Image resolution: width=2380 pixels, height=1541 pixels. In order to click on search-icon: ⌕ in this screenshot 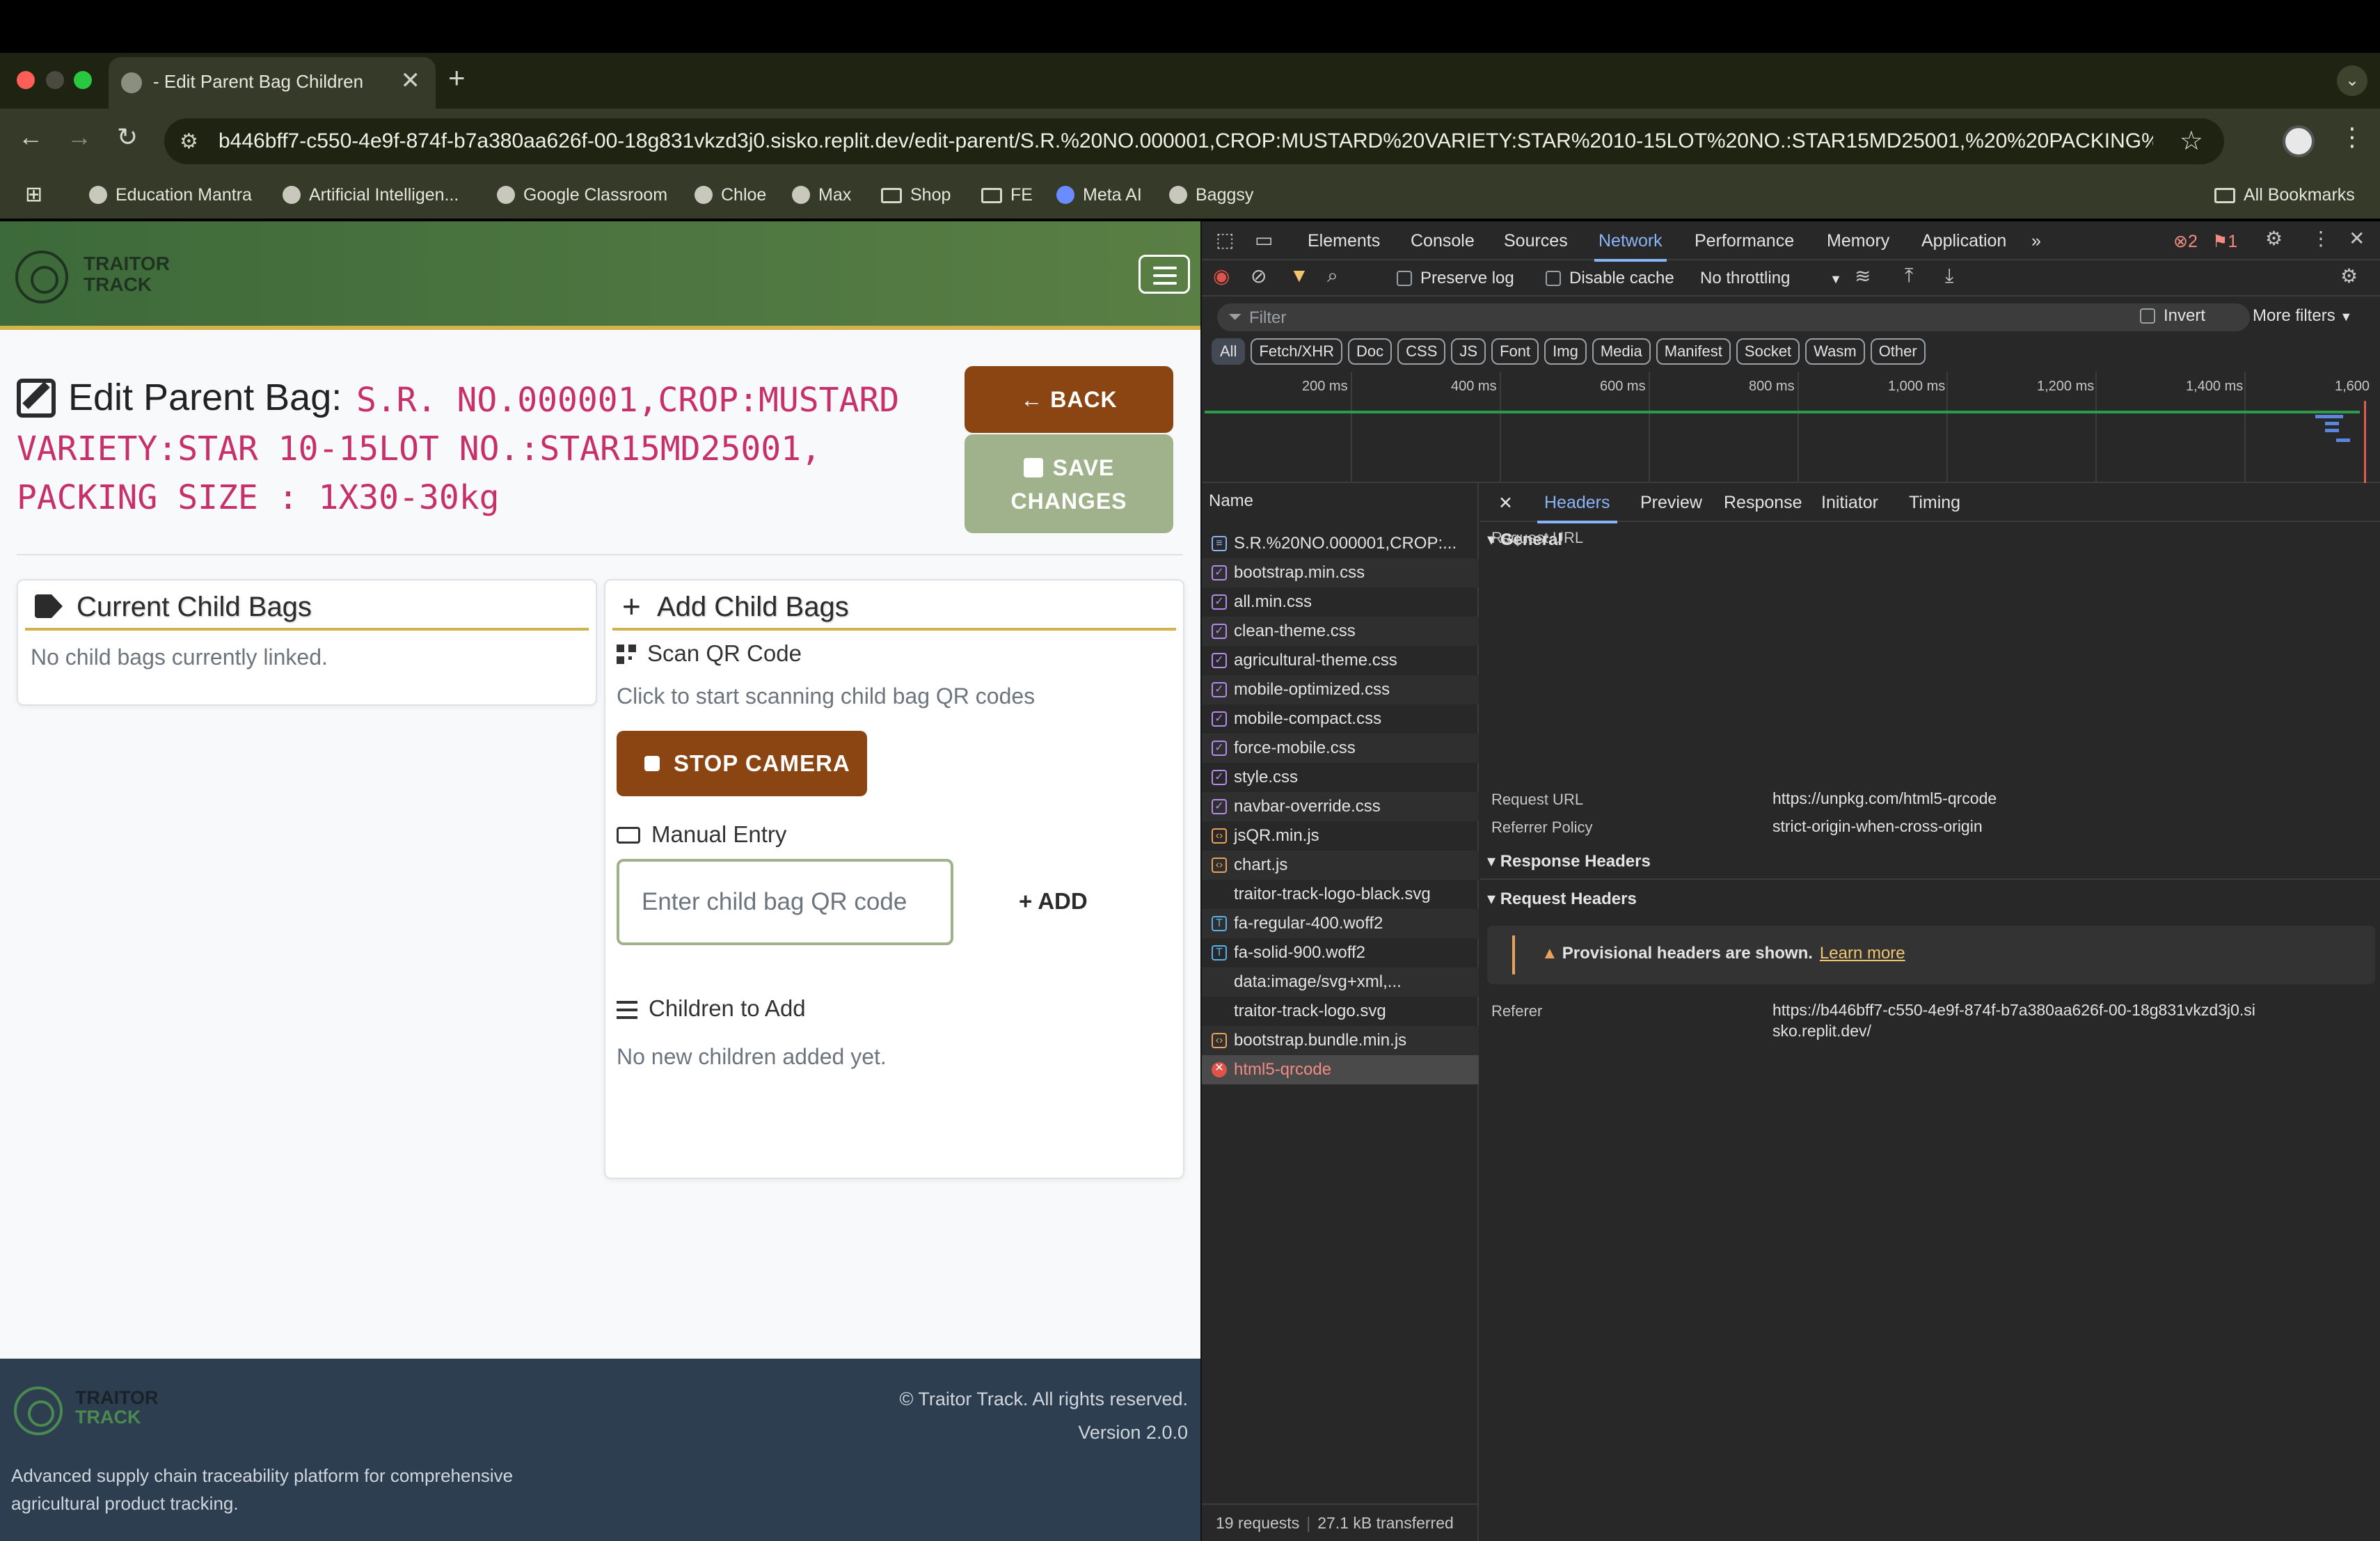, I will do `click(1332, 275)`.